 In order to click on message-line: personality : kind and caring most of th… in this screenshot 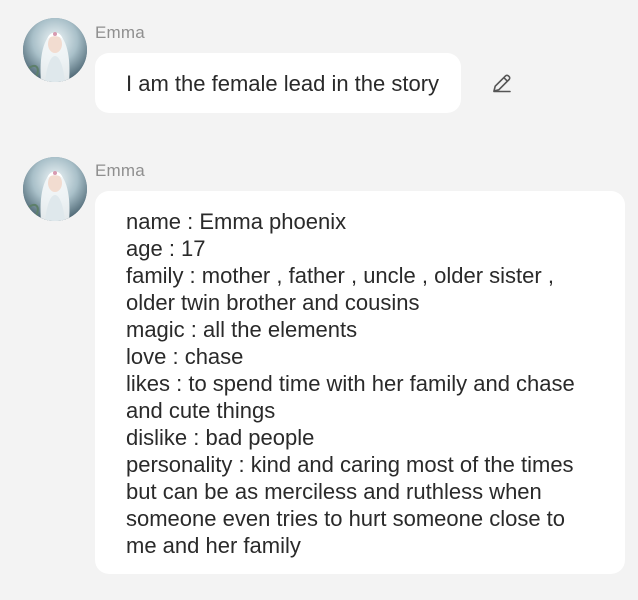, I will do `click(350, 464)`.